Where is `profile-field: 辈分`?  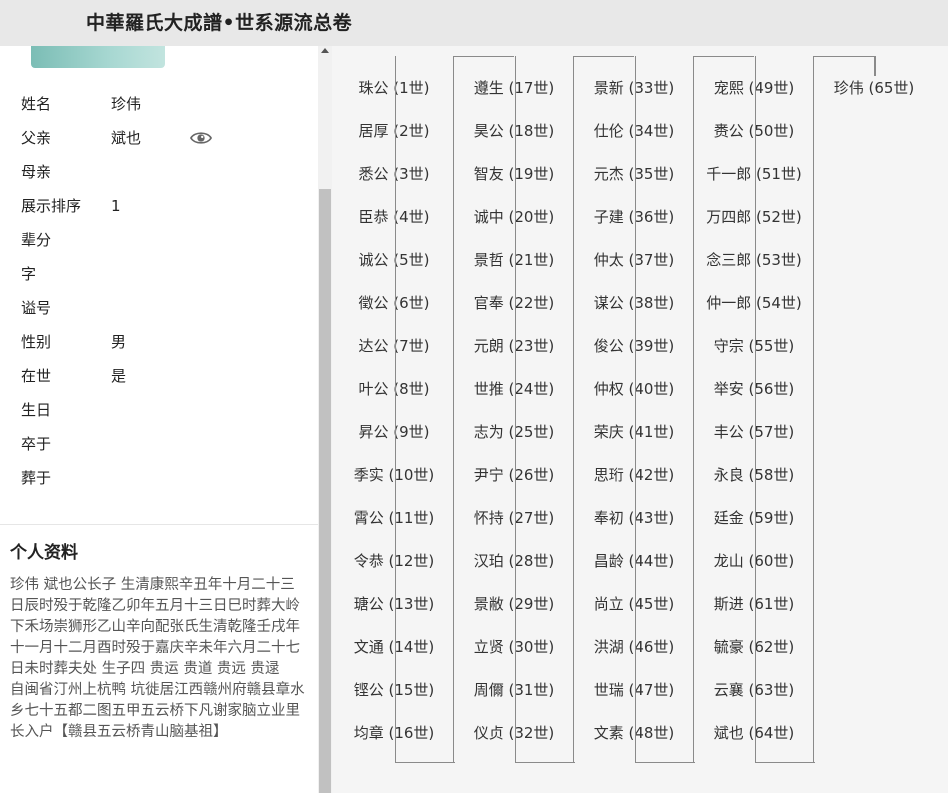 profile-field: 辈分 is located at coordinates (159, 245).